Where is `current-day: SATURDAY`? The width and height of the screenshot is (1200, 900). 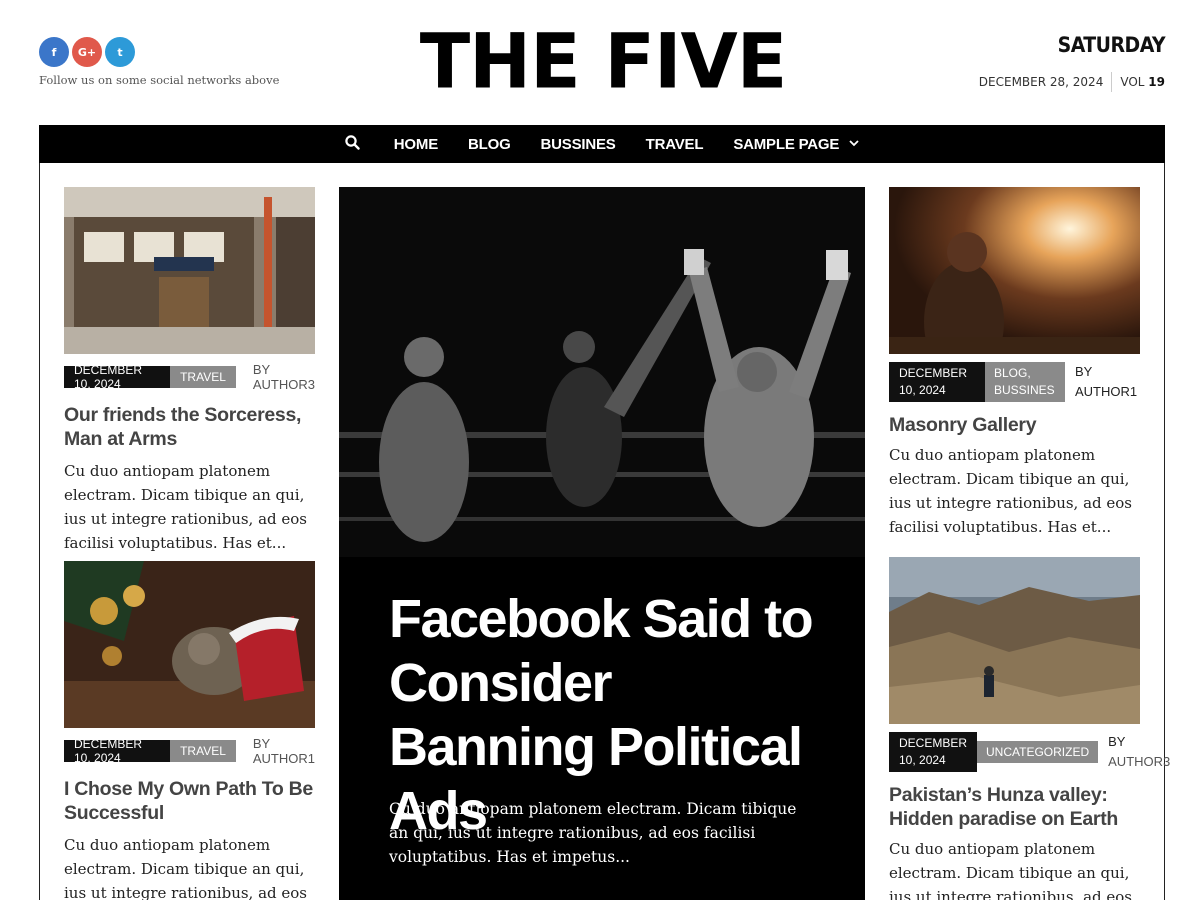 current-day: SATURDAY is located at coordinates (1111, 45).